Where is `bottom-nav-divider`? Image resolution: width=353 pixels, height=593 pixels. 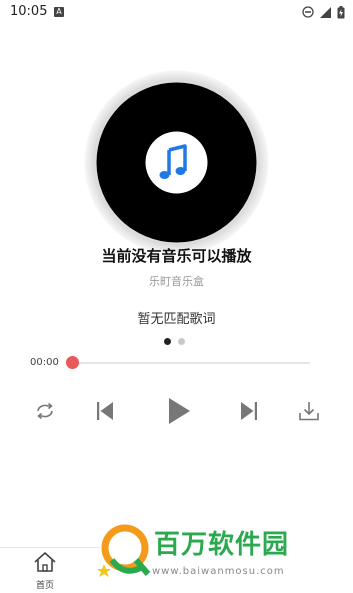 bottom-nav-divider is located at coordinates (50, 547).